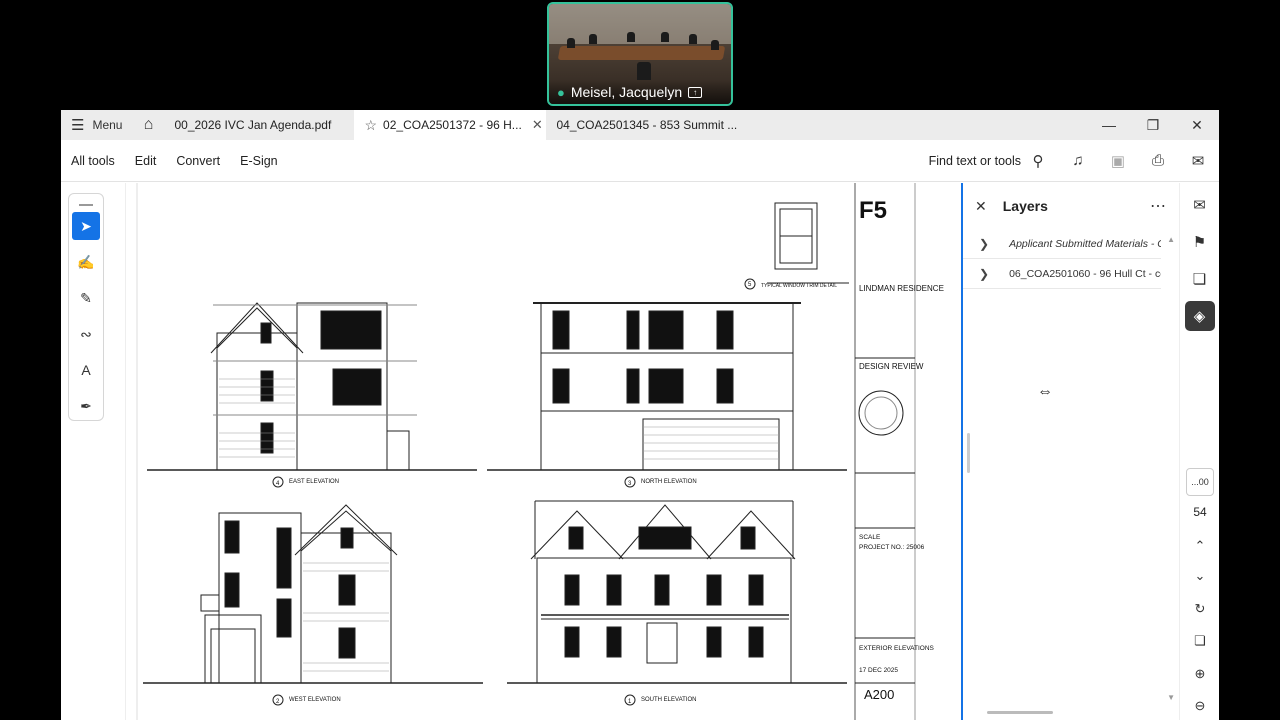 The height and width of the screenshot is (720, 1280). Describe the element at coordinates (1085, 273) in the screenshot. I see `layer-label: 06_COA2501060 - 96 Hull Ct - cond` at that location.